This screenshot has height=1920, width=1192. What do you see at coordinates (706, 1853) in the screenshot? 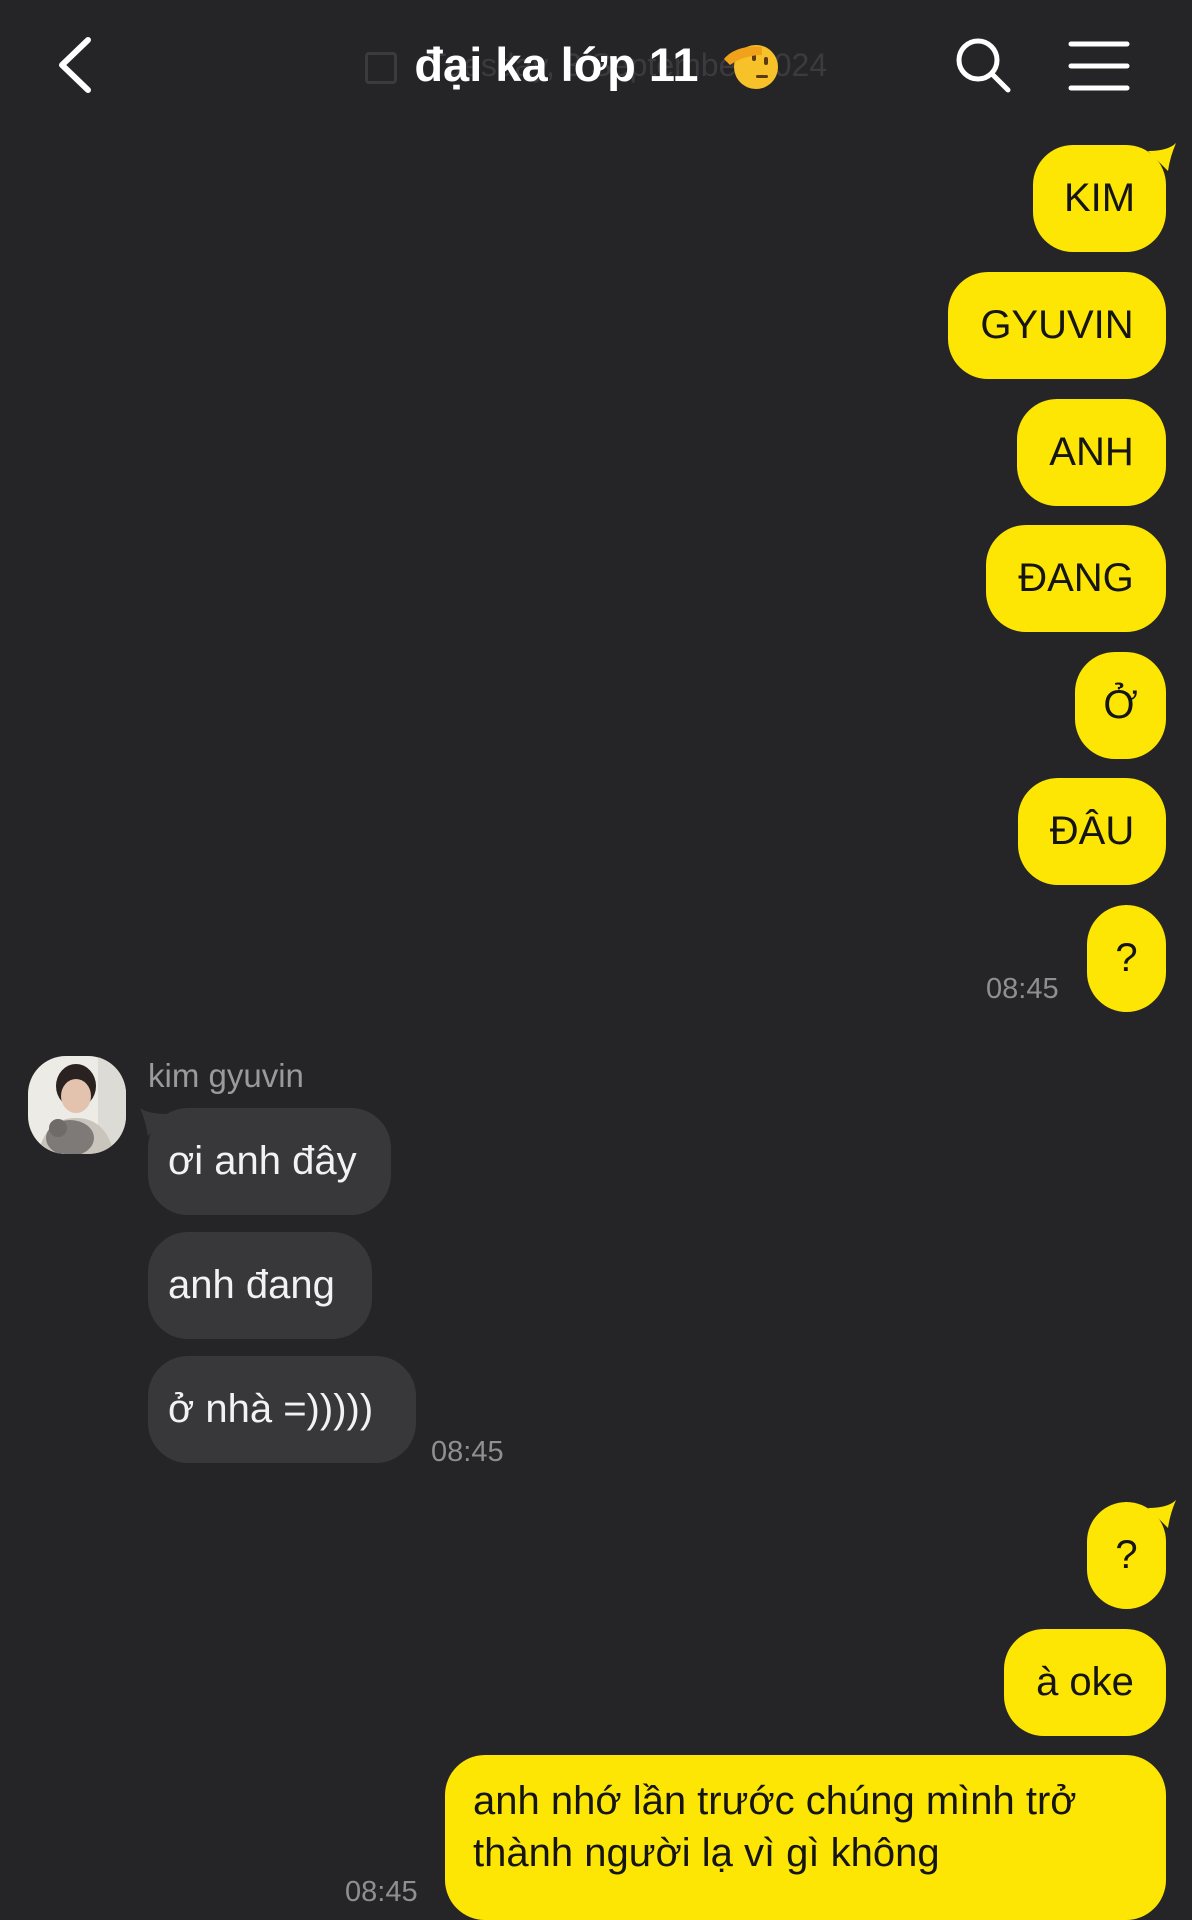
I see `message-line: thành người lạ vì gì không` at bounding box center [706, 1853].